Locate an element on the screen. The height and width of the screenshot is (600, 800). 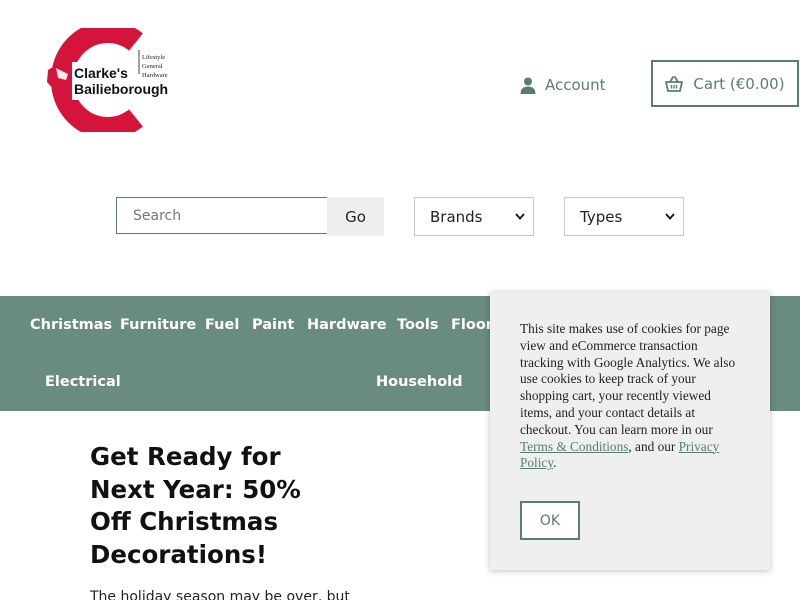
cart-button: Cart (€0.00) is located at coordinates (725, 83).